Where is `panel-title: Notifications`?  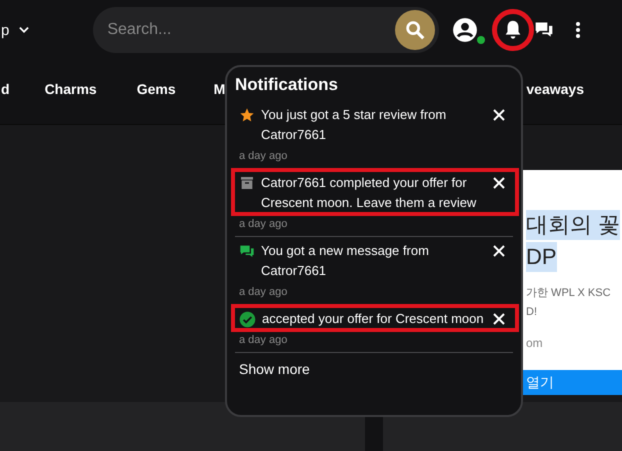 panel-title: Notifications is located at coordinates (287, 85).